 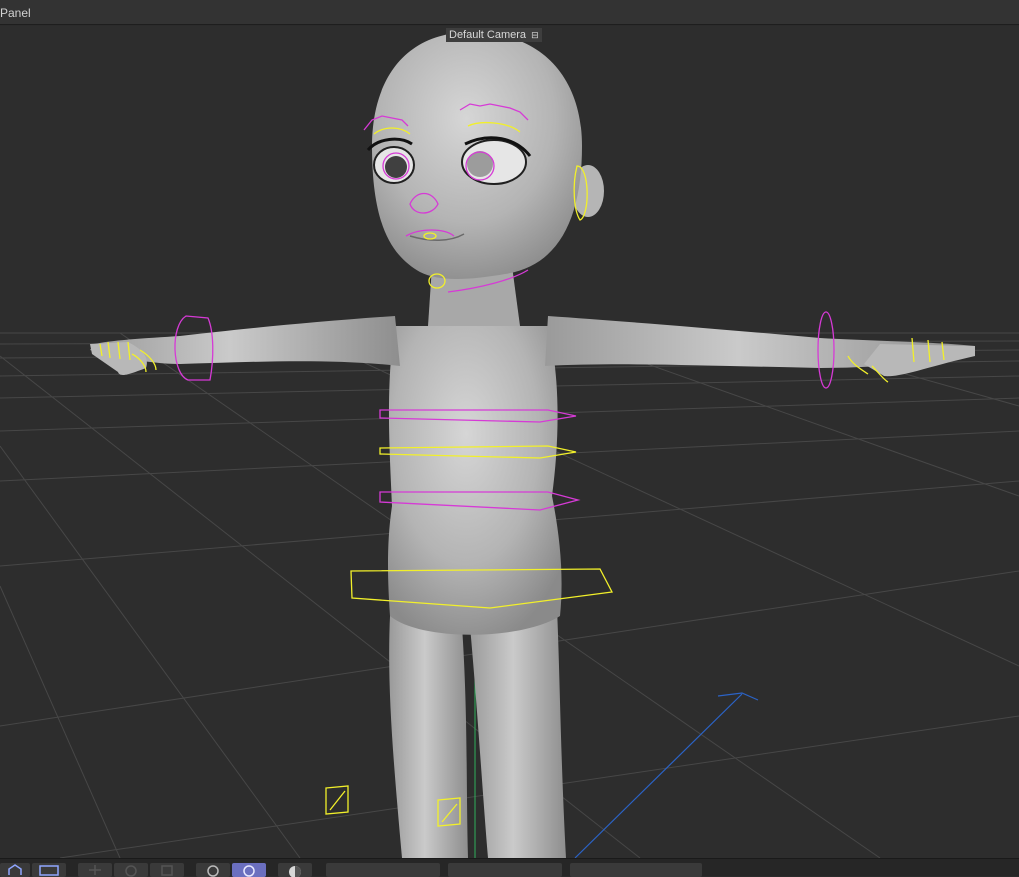 I want to click on snap-icon, so click(x=213, y=871).